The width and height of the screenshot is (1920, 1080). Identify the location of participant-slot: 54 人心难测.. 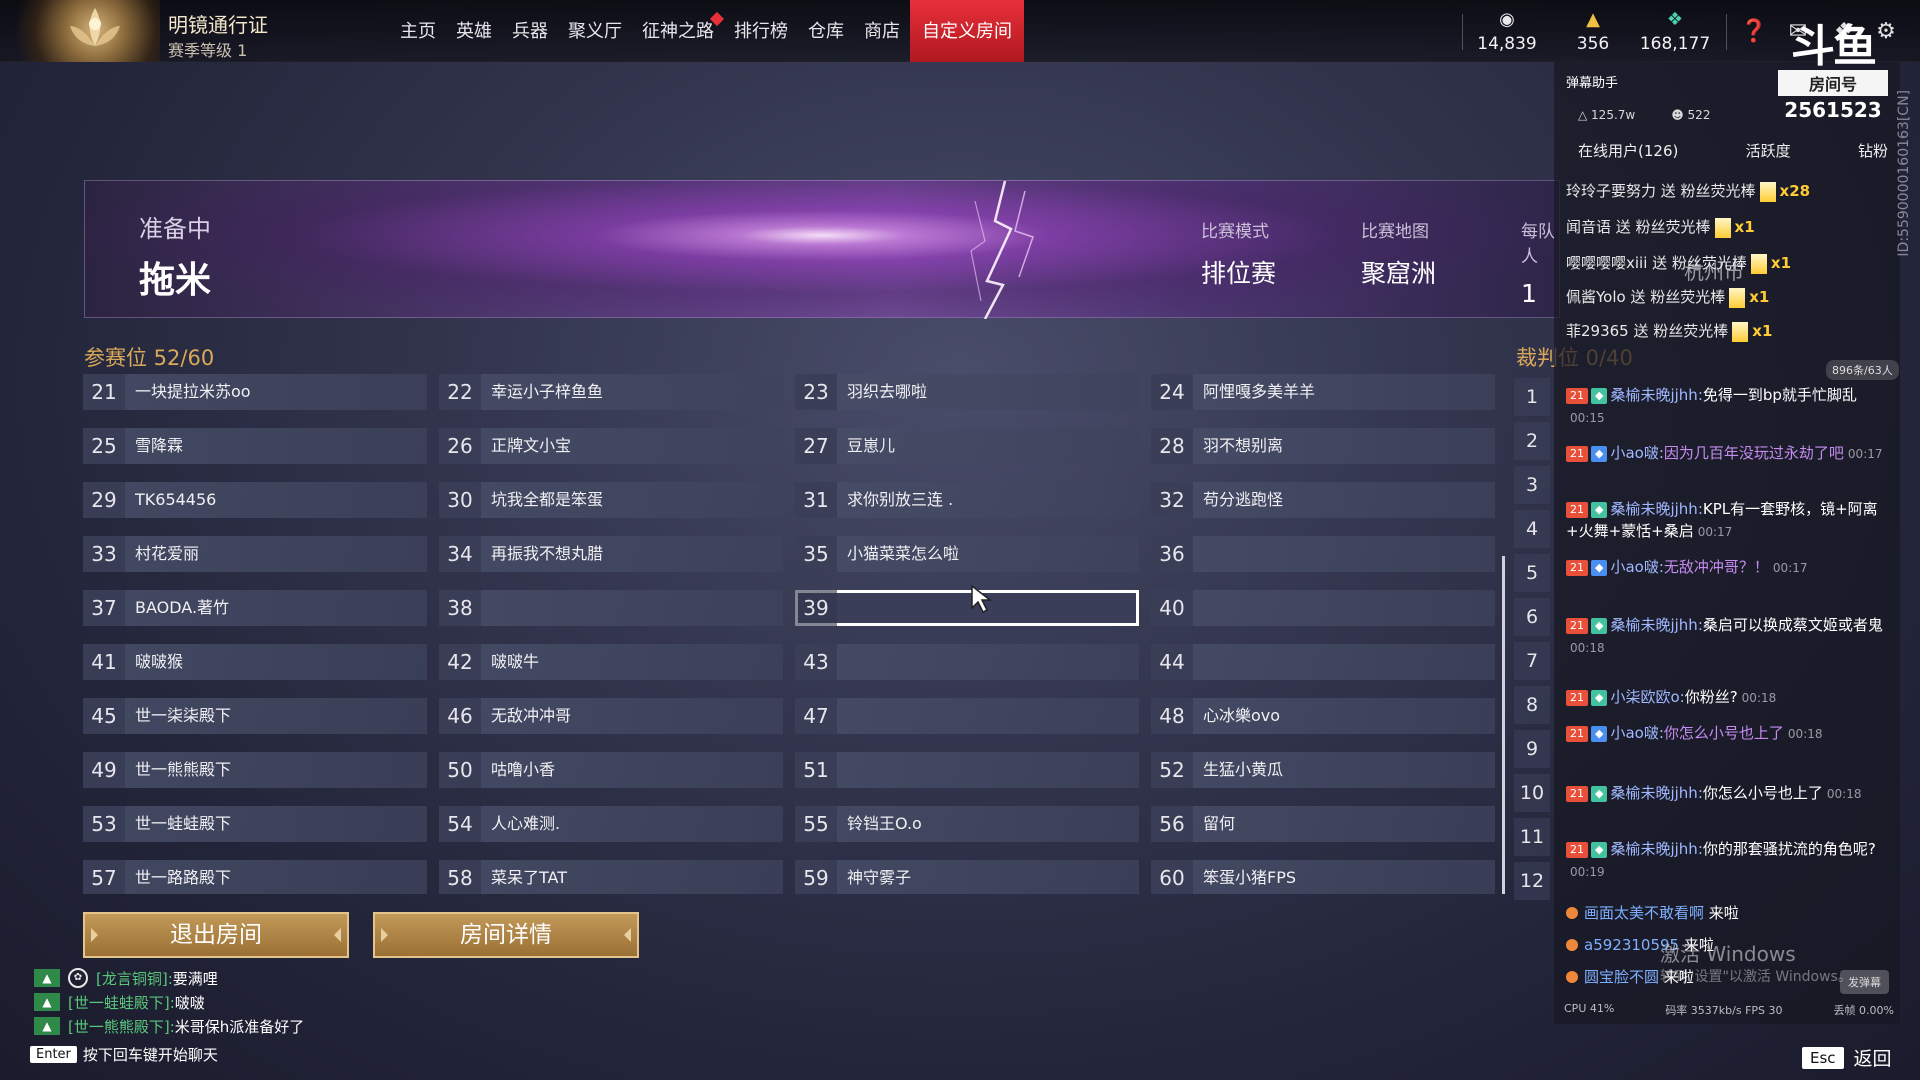
(611, 824).